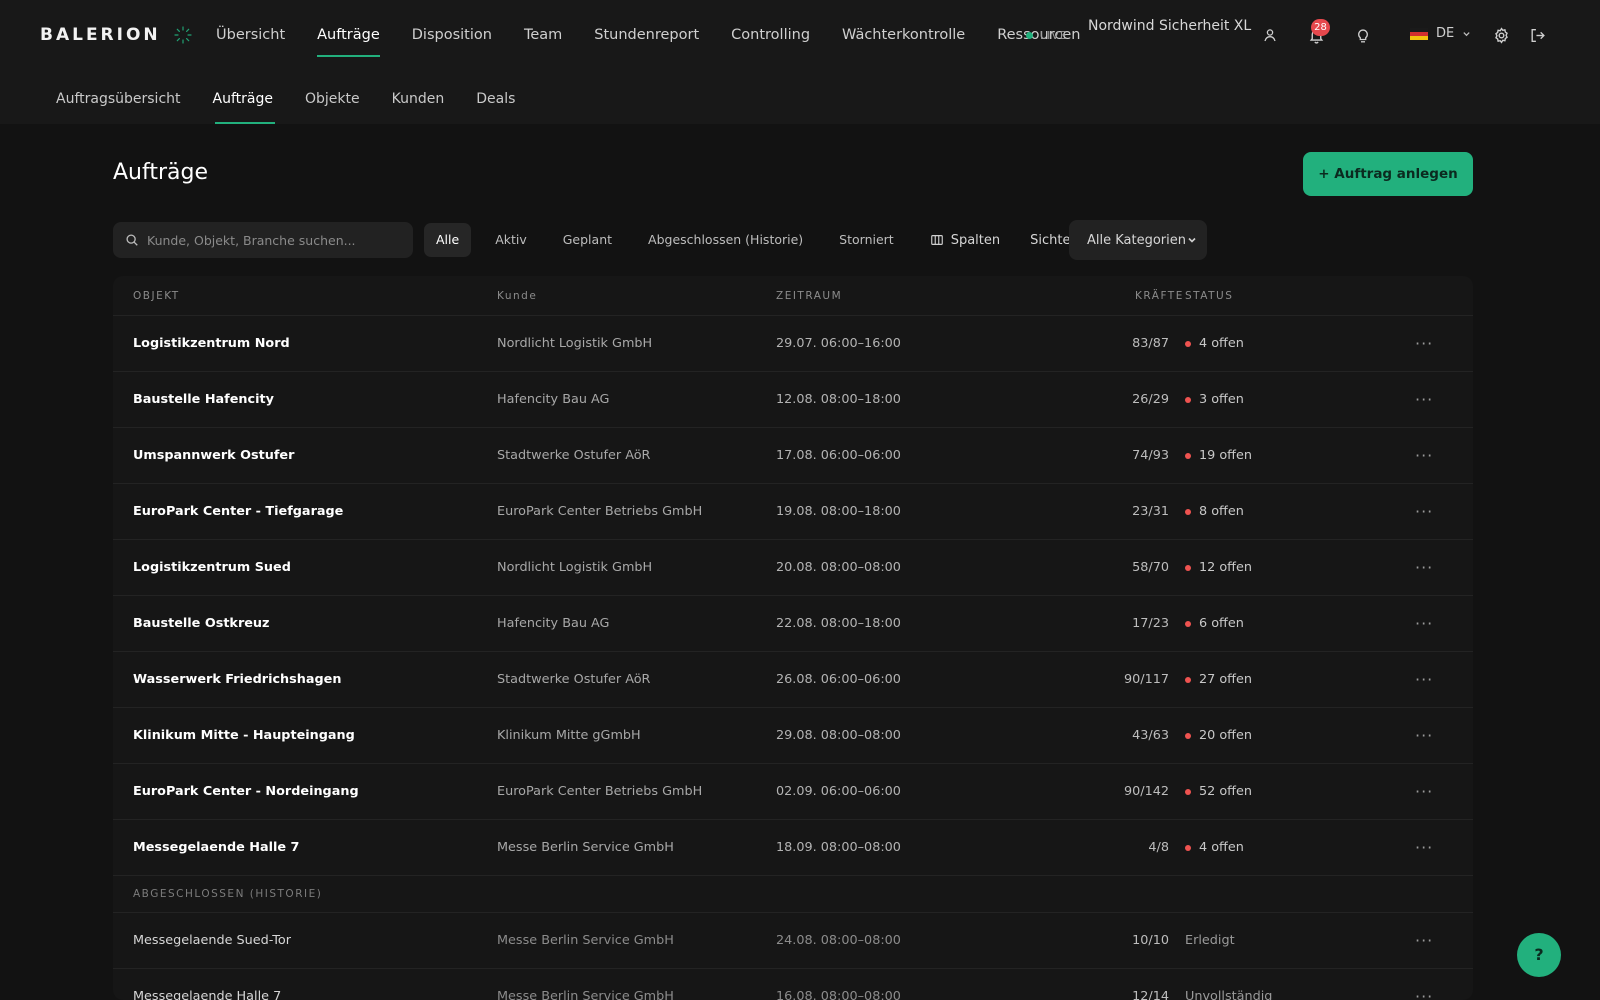 The width and height of the screenshot is (1600, 1000). I want to click on company-name: Nordwind Sicherheit XL, so click(1169, 26).